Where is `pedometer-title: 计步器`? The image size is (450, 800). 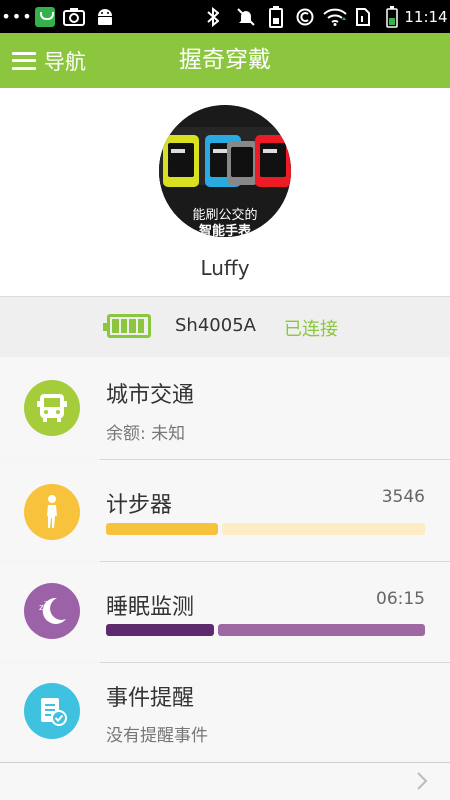
pedometer-title: 计步器 is located at coordinates (139, 505).